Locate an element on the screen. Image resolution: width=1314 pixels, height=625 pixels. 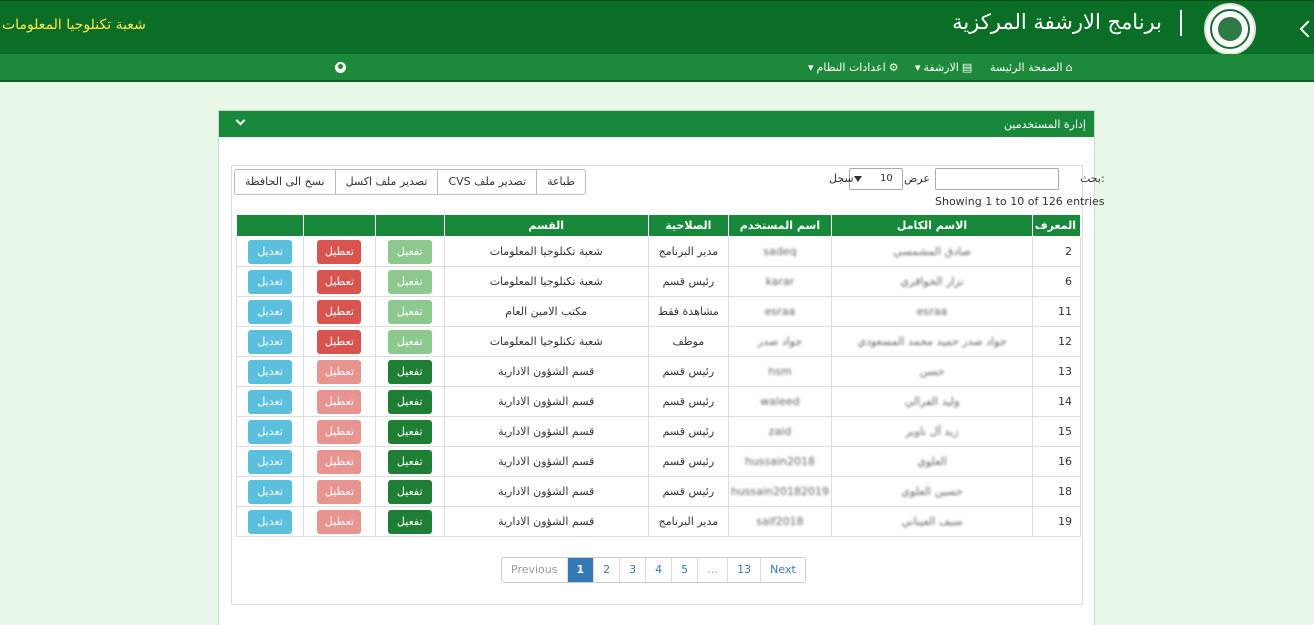
page-2-button: 2 is located at coordinates (607, 570).